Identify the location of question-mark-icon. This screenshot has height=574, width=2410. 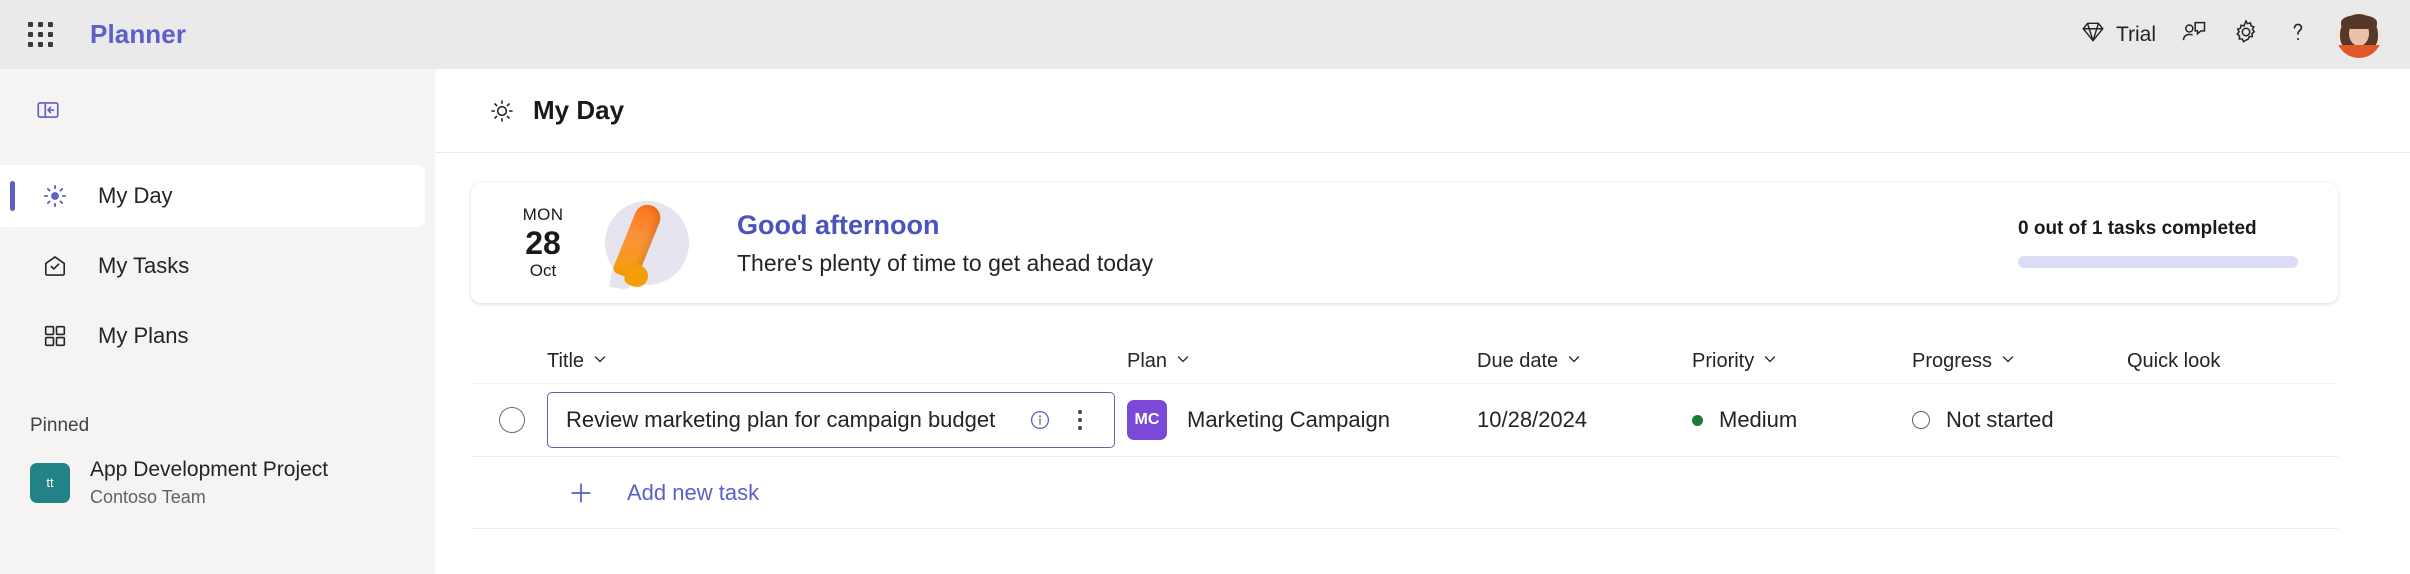
(2298, 34).